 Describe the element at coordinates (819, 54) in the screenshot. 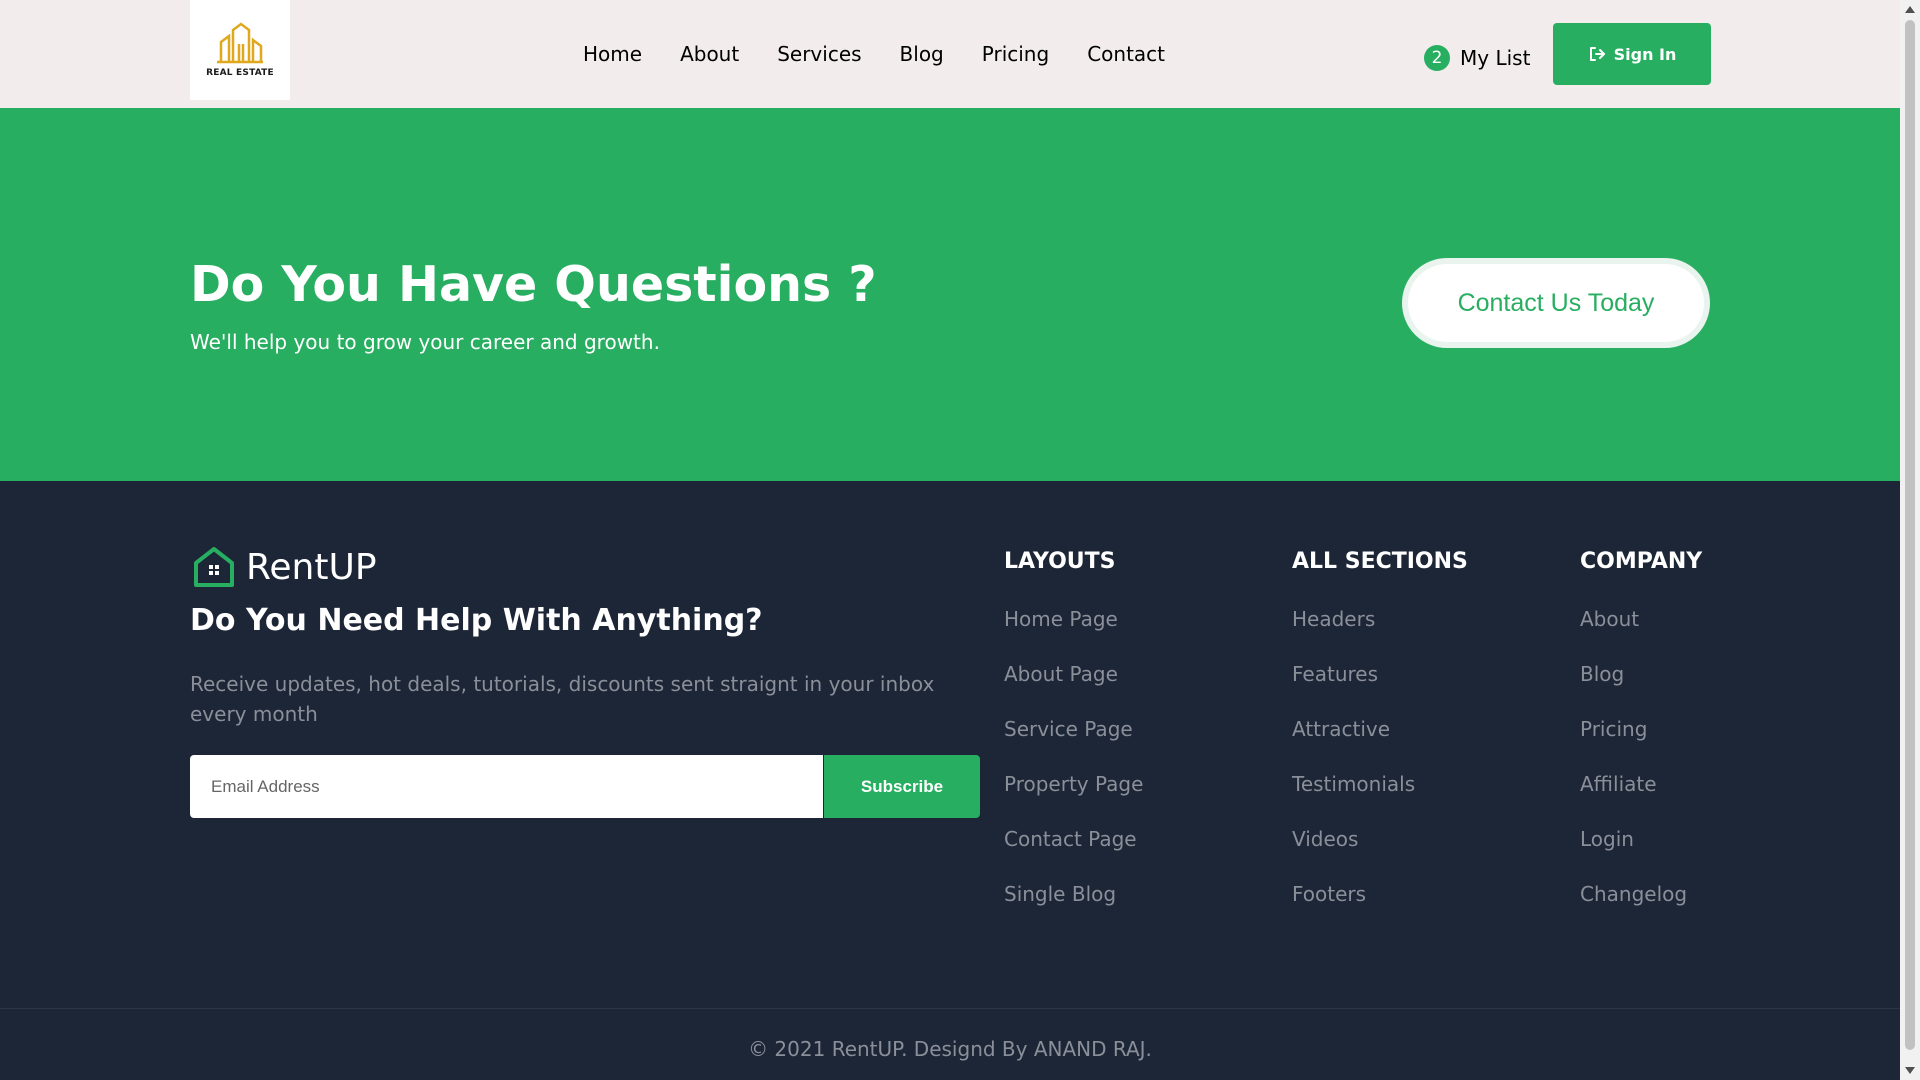

I see `nav-services: Services` at that location.